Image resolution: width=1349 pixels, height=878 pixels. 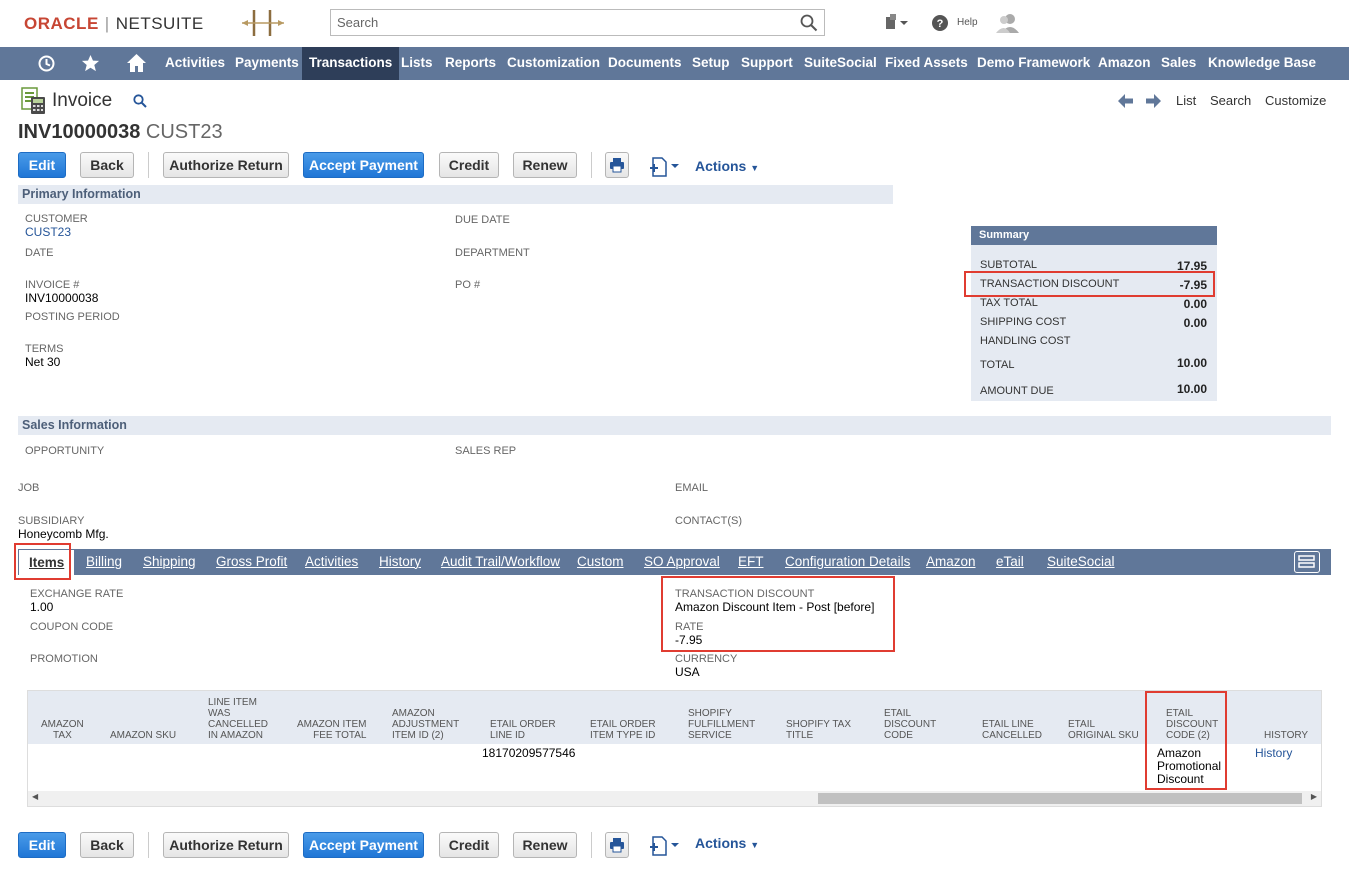 I want to click on user-avatar-icon, so click(x=1008, y=23).